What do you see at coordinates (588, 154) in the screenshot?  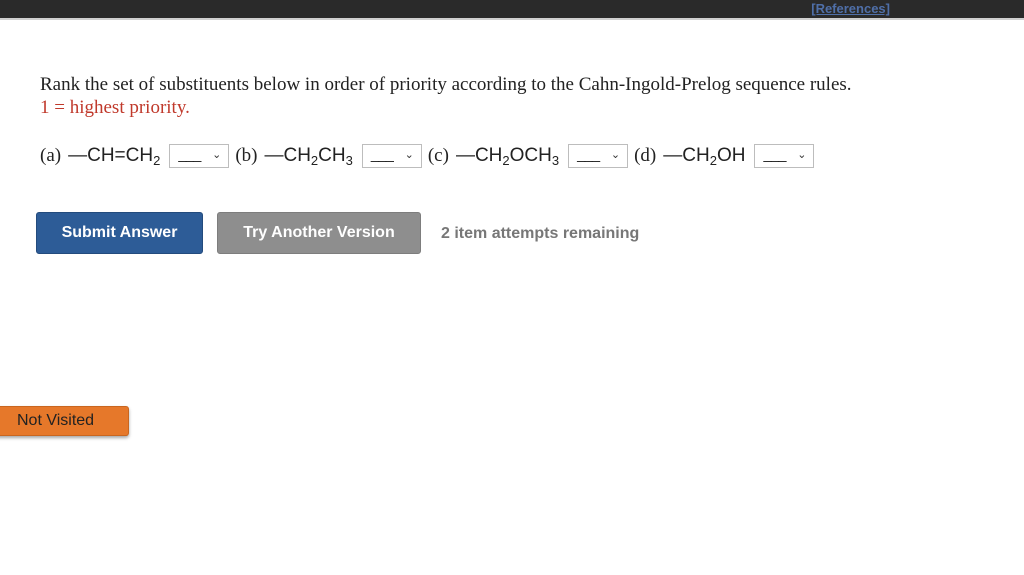 I see `item-c-selected-value: ___` at bounding box center [588, 154].